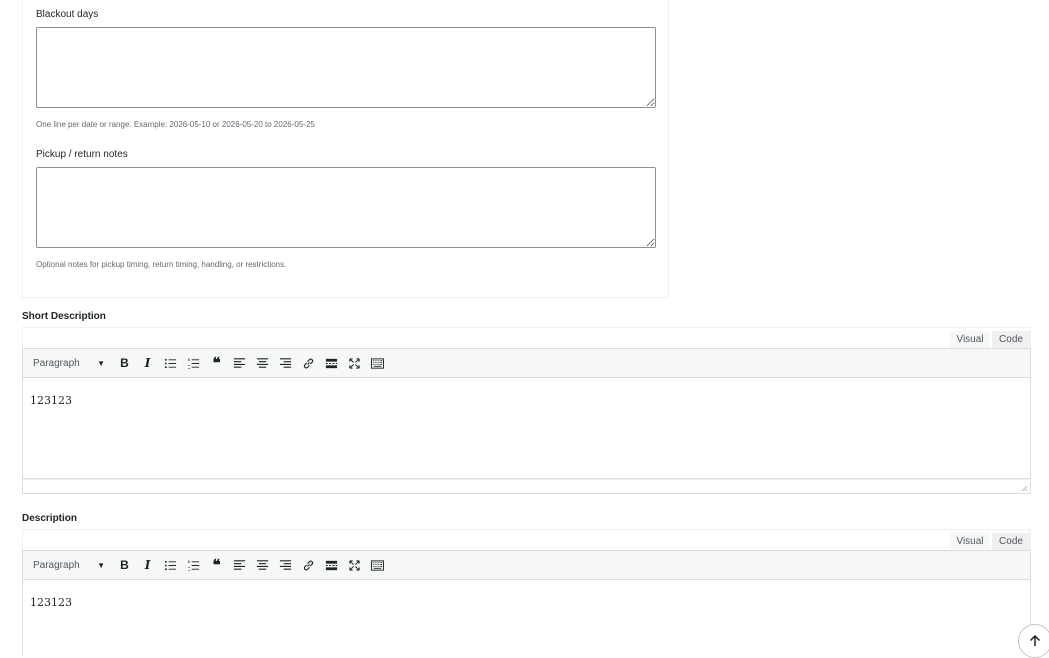  I want to click on blackout-days-label: Blackout days, so click(67, 14).